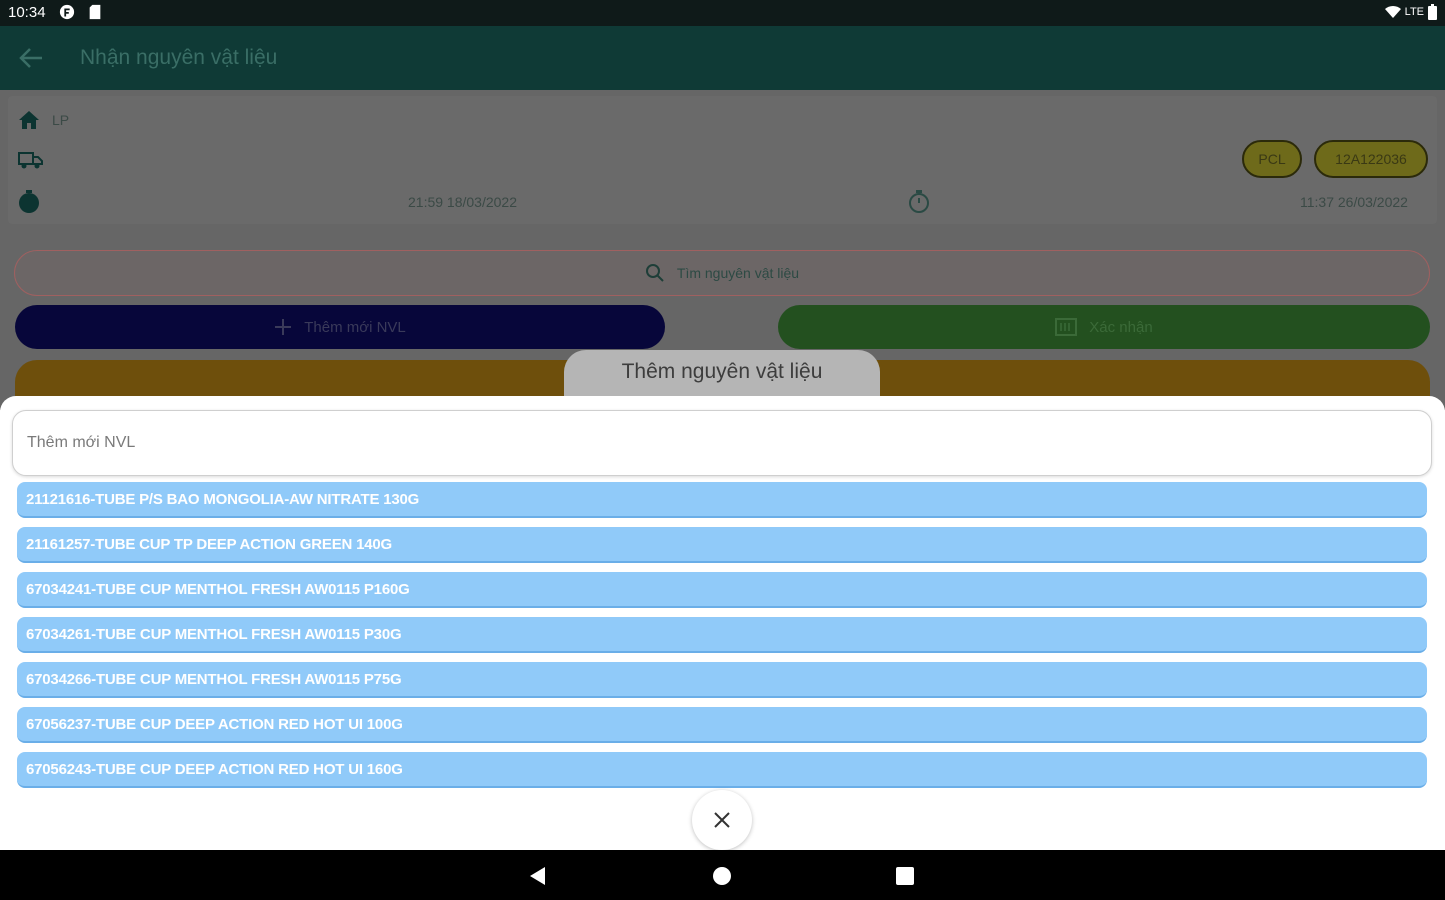 The width and height of the screenshot is (1445, 900). Describe the element at coordinates (1121, 327) in the screenshot. I see `confirm-label: Xác nhận` at that location.